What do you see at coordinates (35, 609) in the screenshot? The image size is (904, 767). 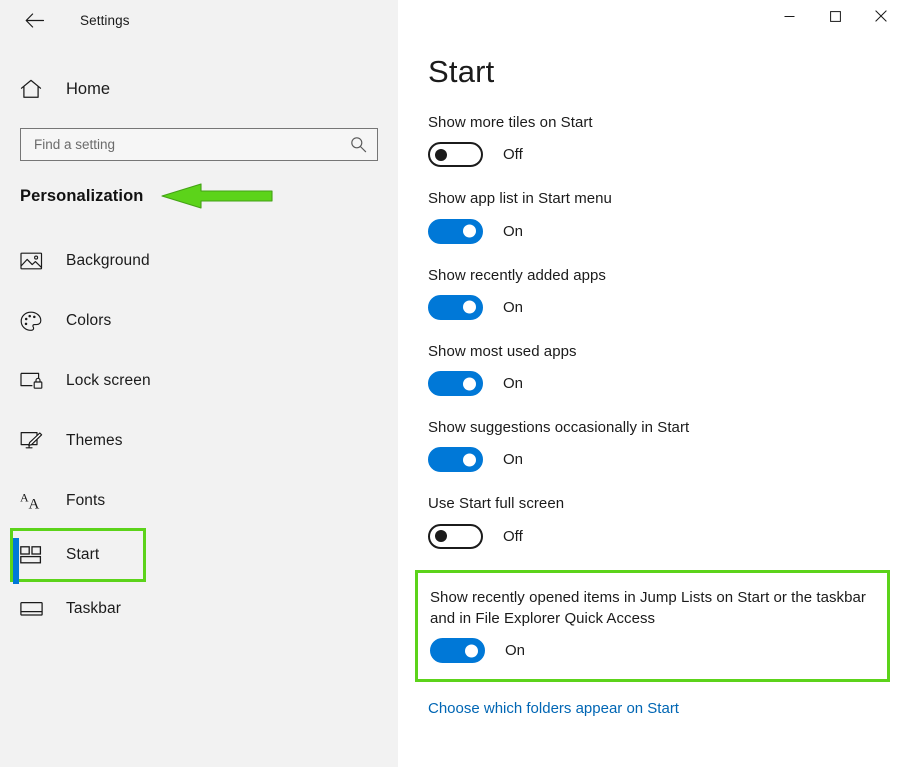 I see `taskbar-icon` at bounding box center [35, 609].